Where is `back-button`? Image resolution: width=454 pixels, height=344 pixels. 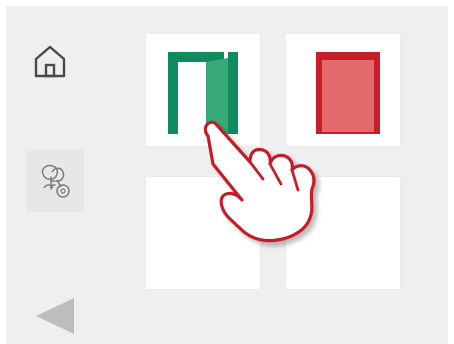 back-button is located at coordinates (56, 316).